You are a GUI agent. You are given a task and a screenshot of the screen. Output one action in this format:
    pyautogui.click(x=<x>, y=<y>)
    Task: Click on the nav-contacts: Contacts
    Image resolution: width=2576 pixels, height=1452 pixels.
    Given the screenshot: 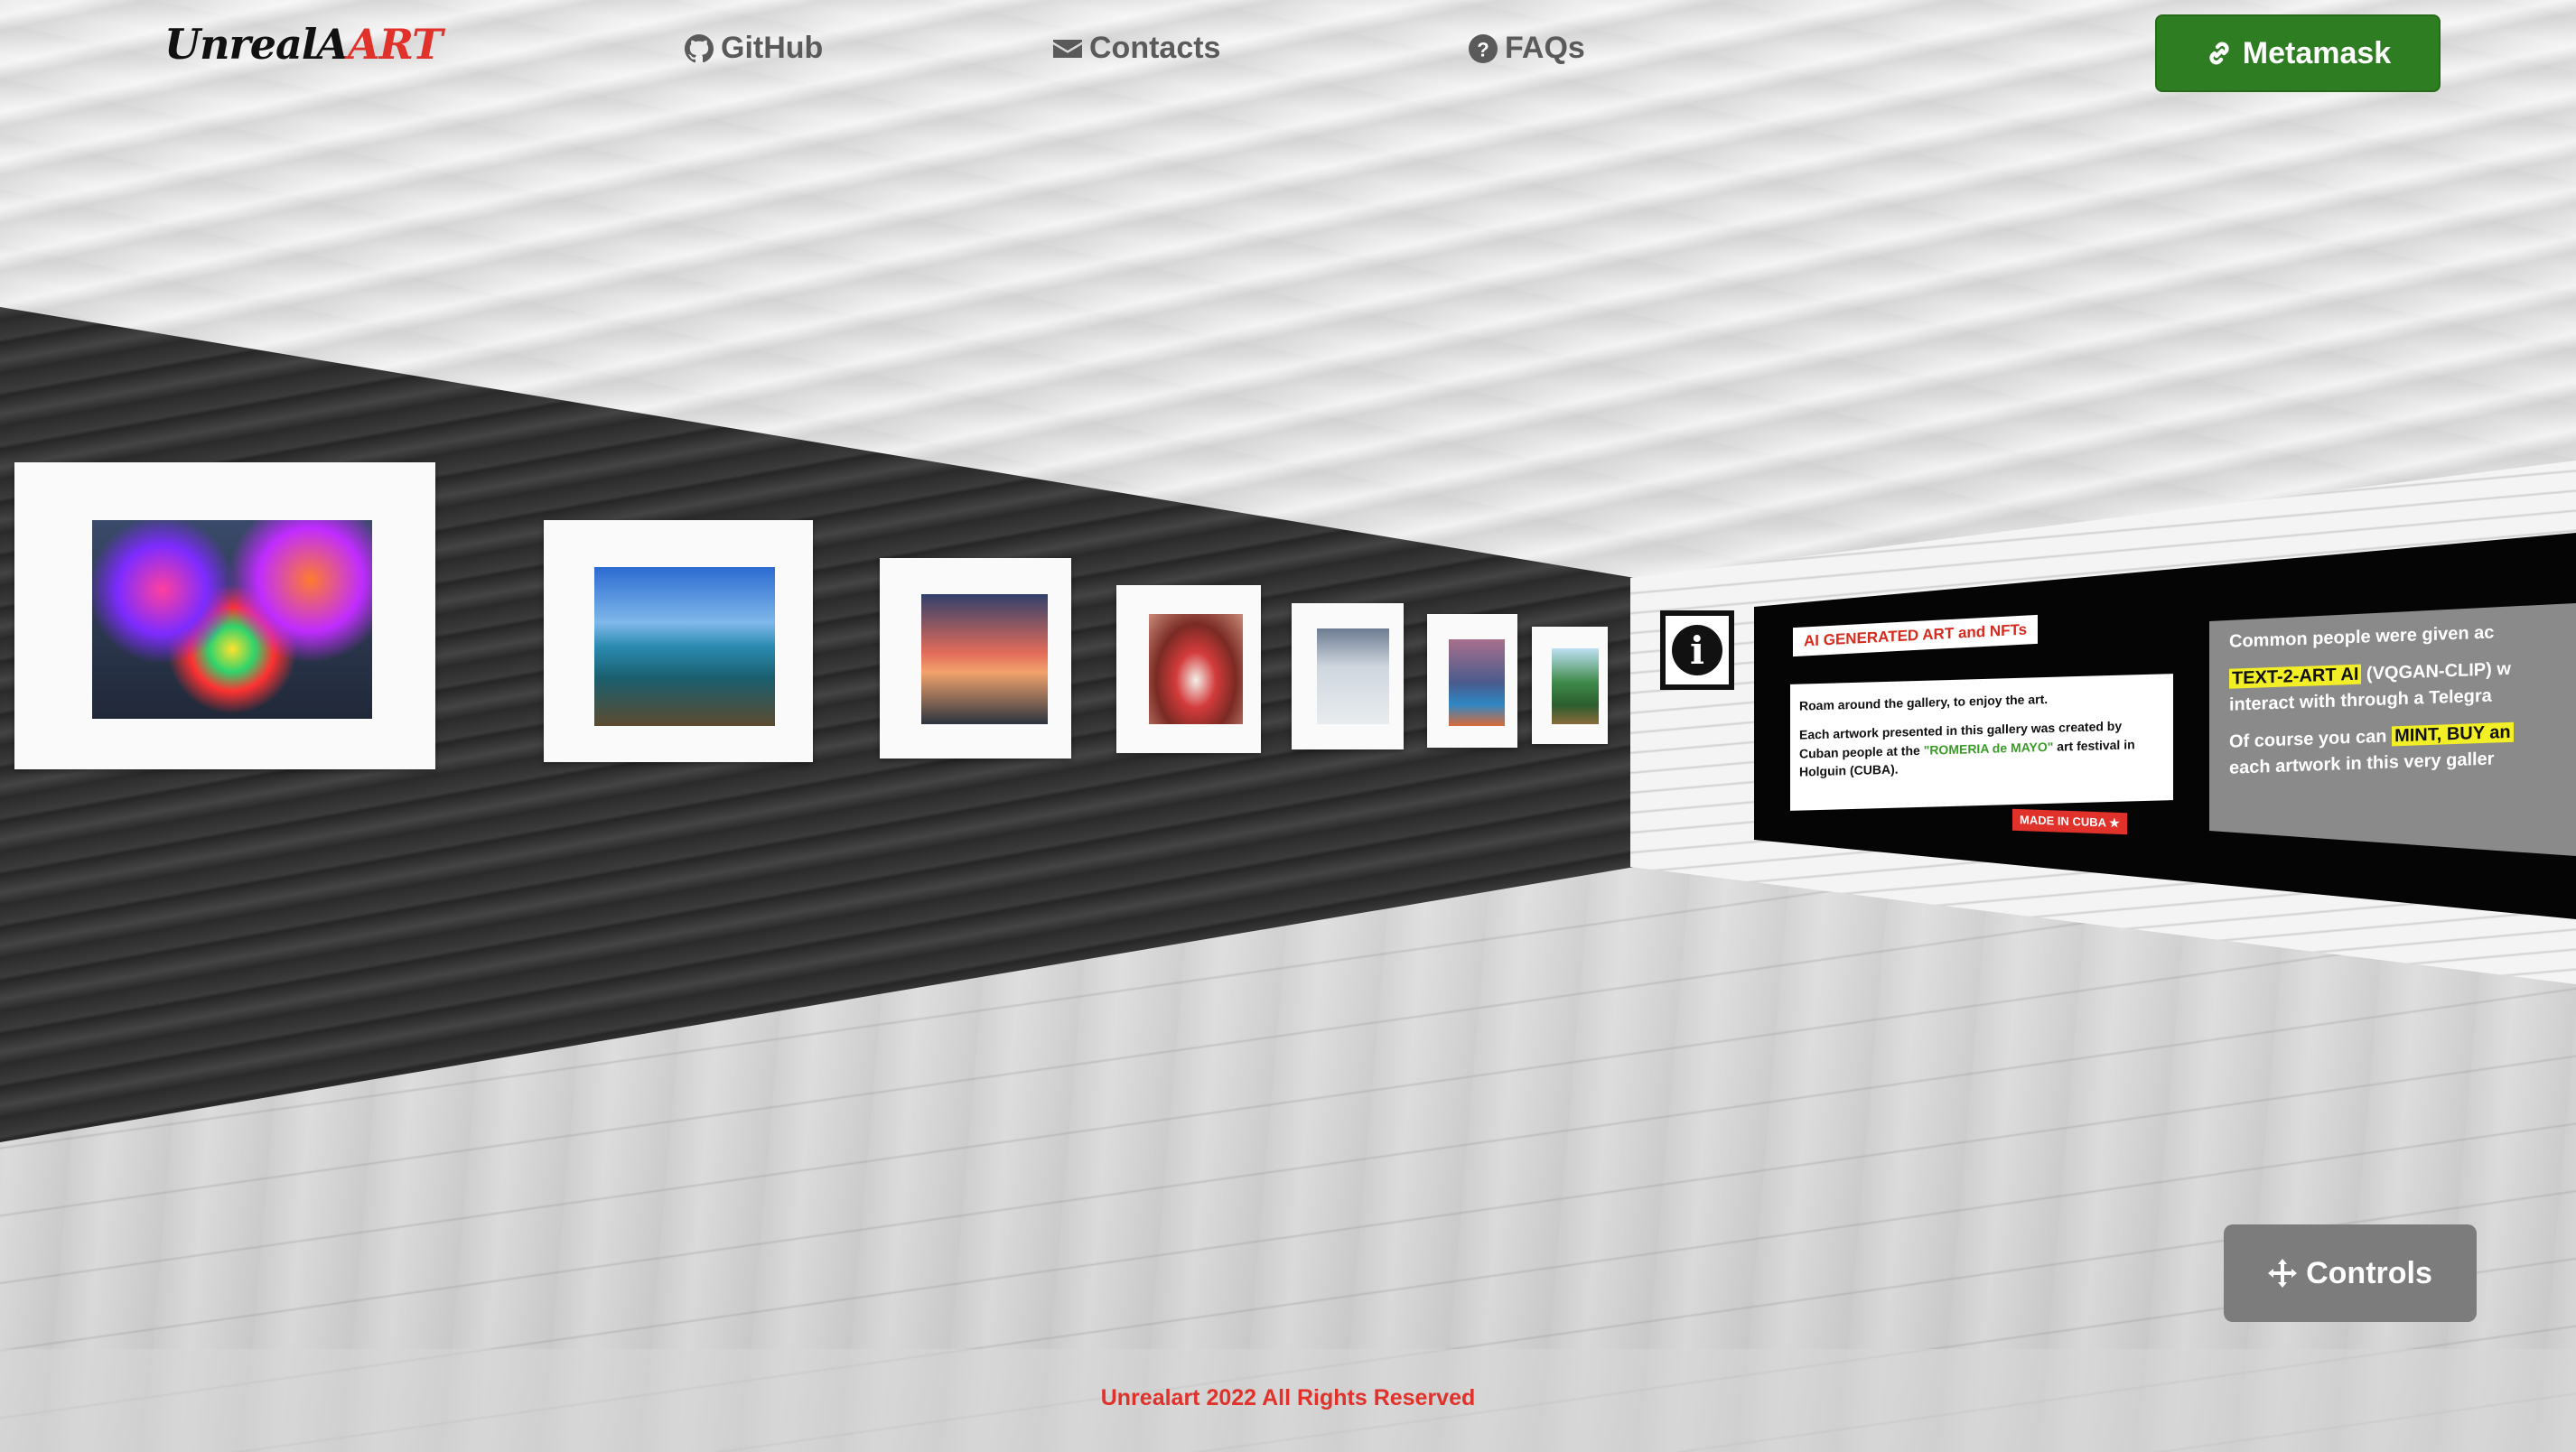 What is the action you would take?
    pyautogui.click(x=1136, y=49)
    